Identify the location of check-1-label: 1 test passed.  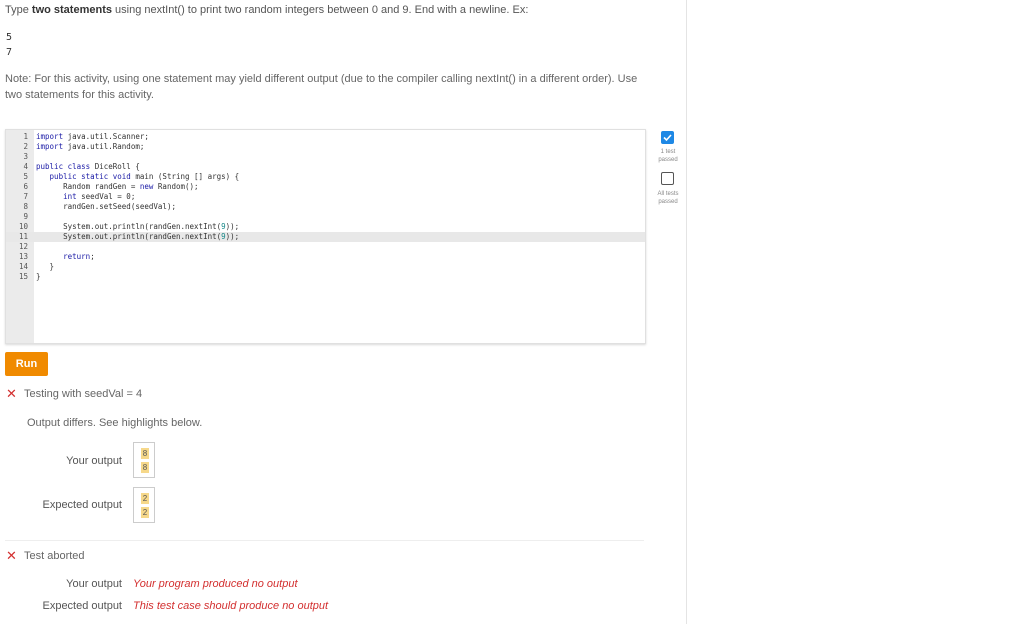
(668, 156).